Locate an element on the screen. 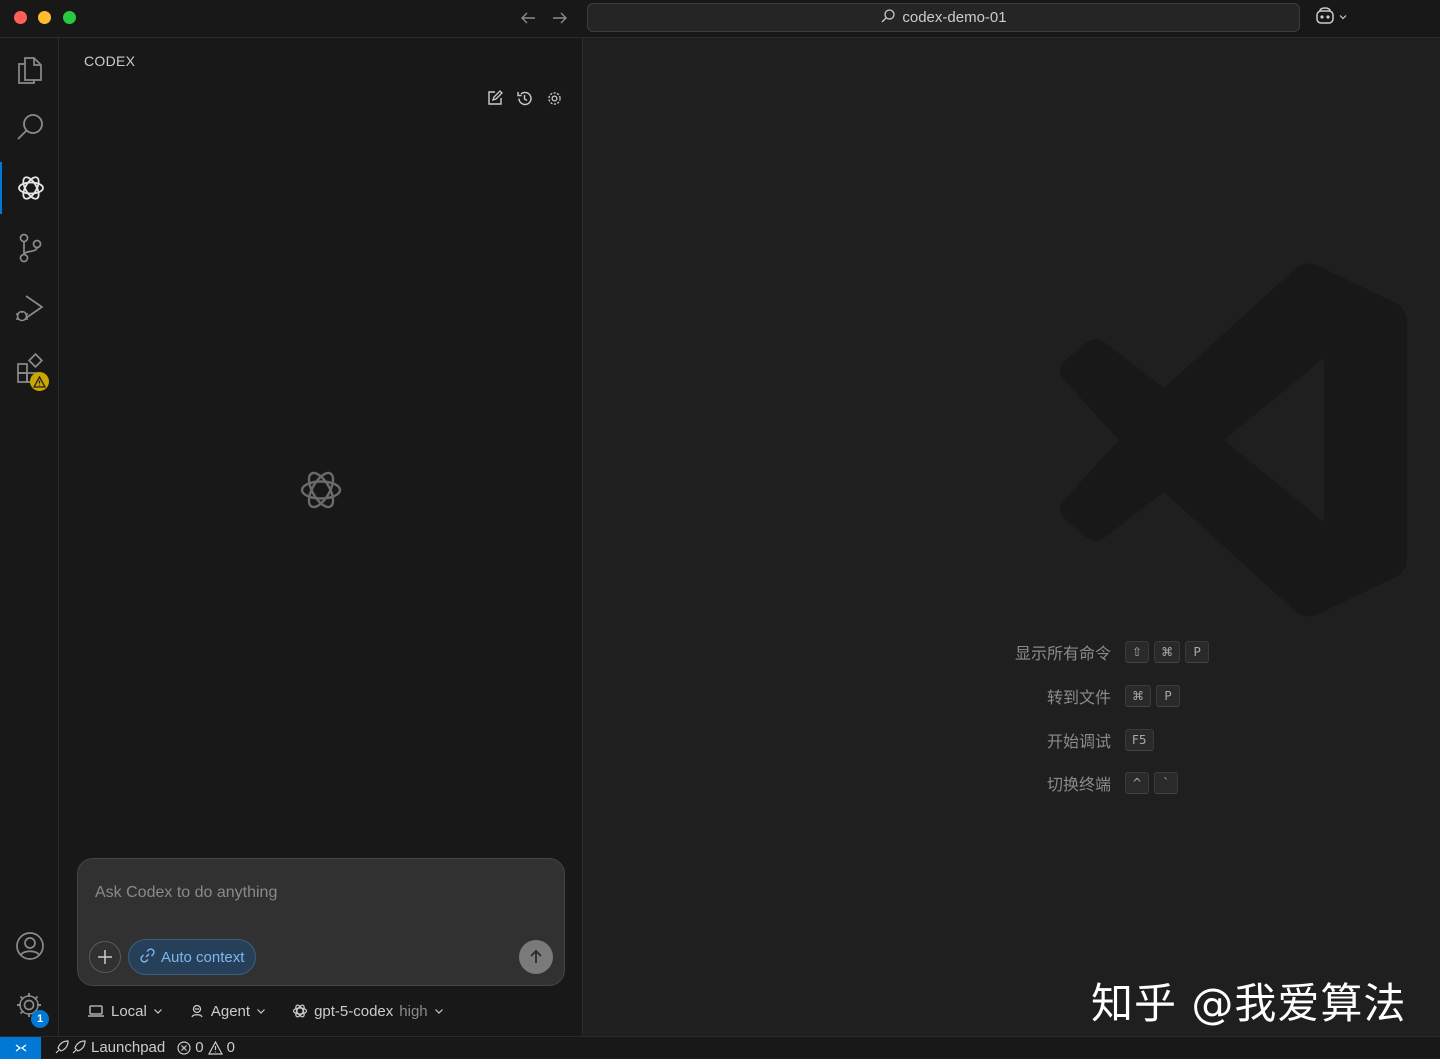  prompt-input is located at coordinates (313, 893).